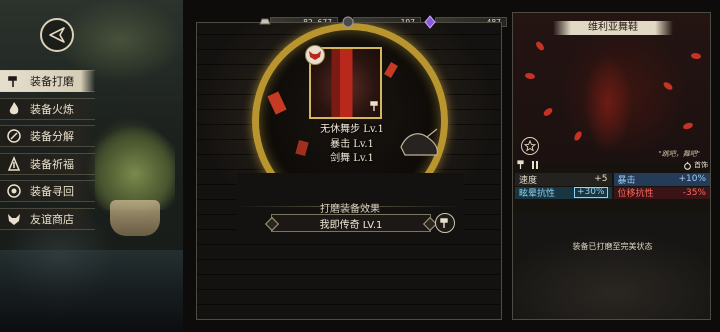 The image size is (720, 332). Describe the element at coordinates (528, 165) in the screenshot. I see `stat-header-left` at that location.